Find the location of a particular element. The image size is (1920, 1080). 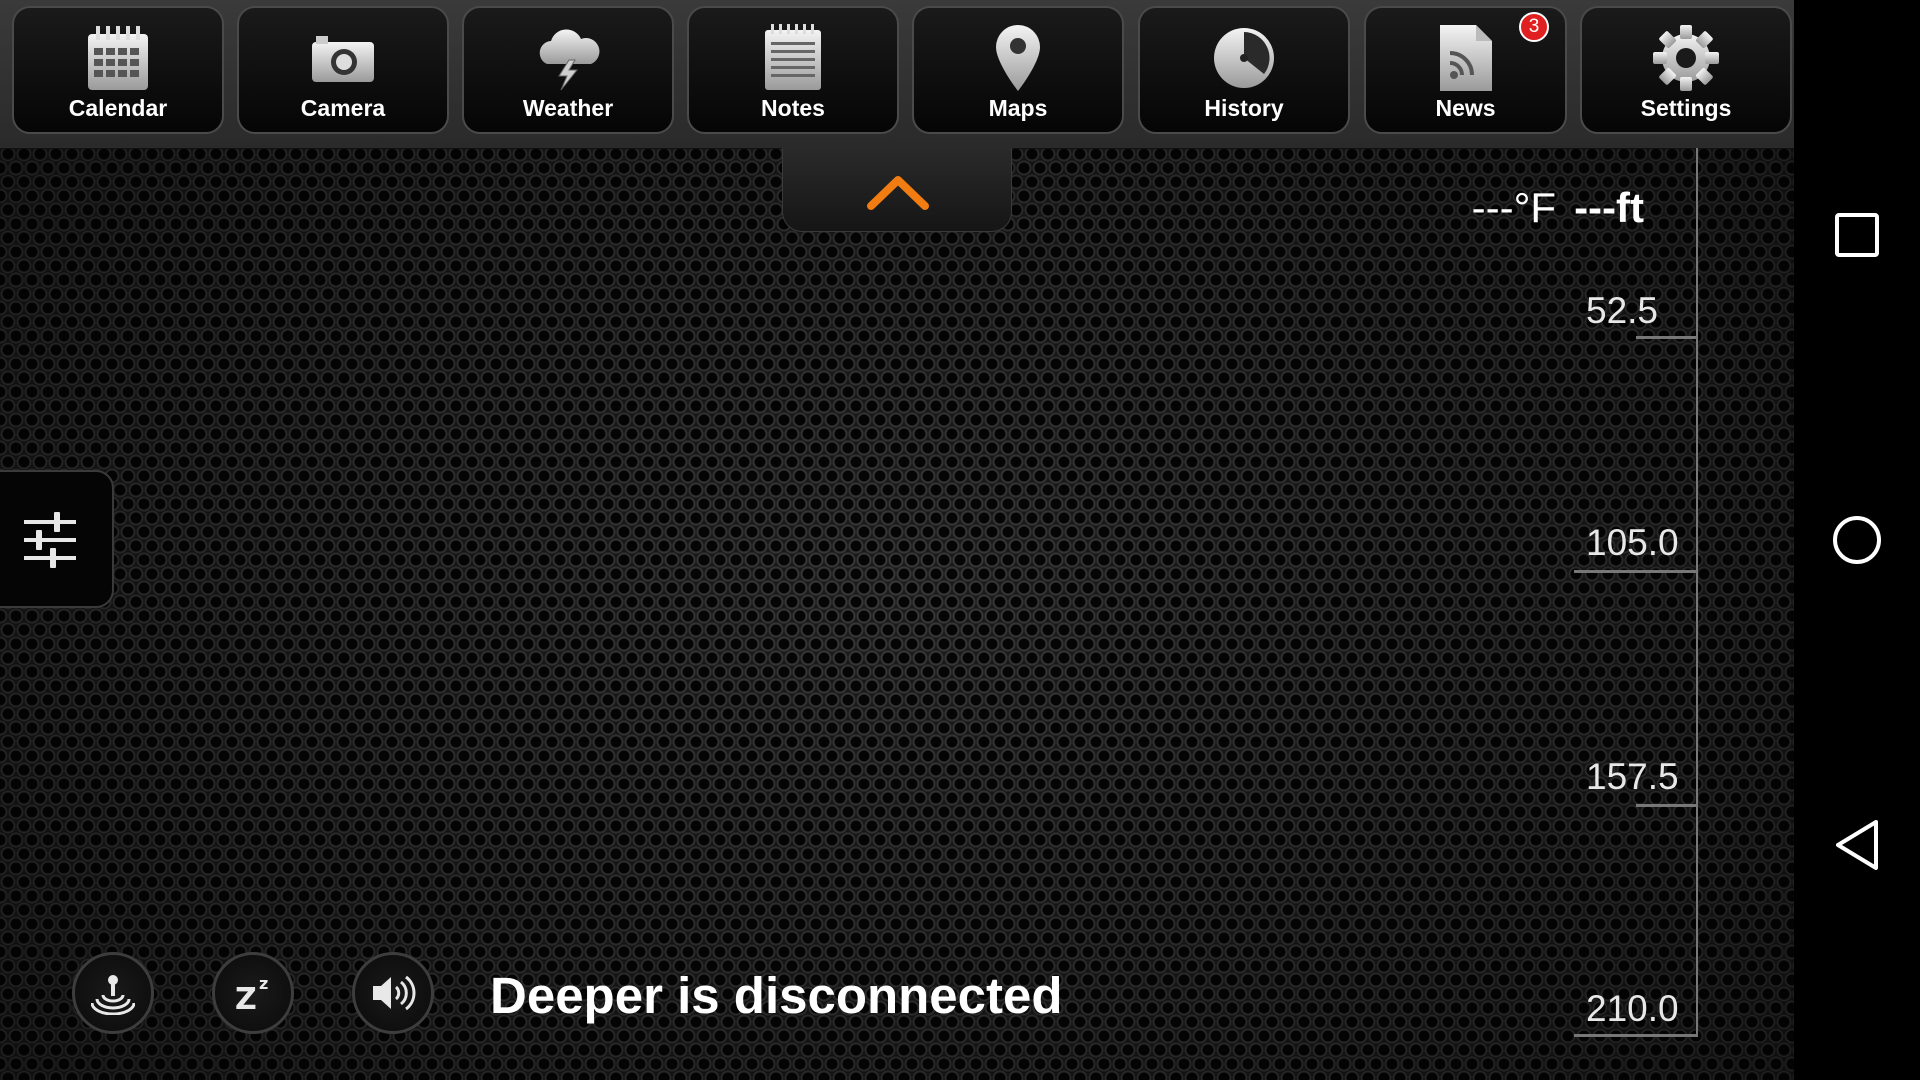

depth-tick-label: 105.0 is located at coordinates (1632, 542).